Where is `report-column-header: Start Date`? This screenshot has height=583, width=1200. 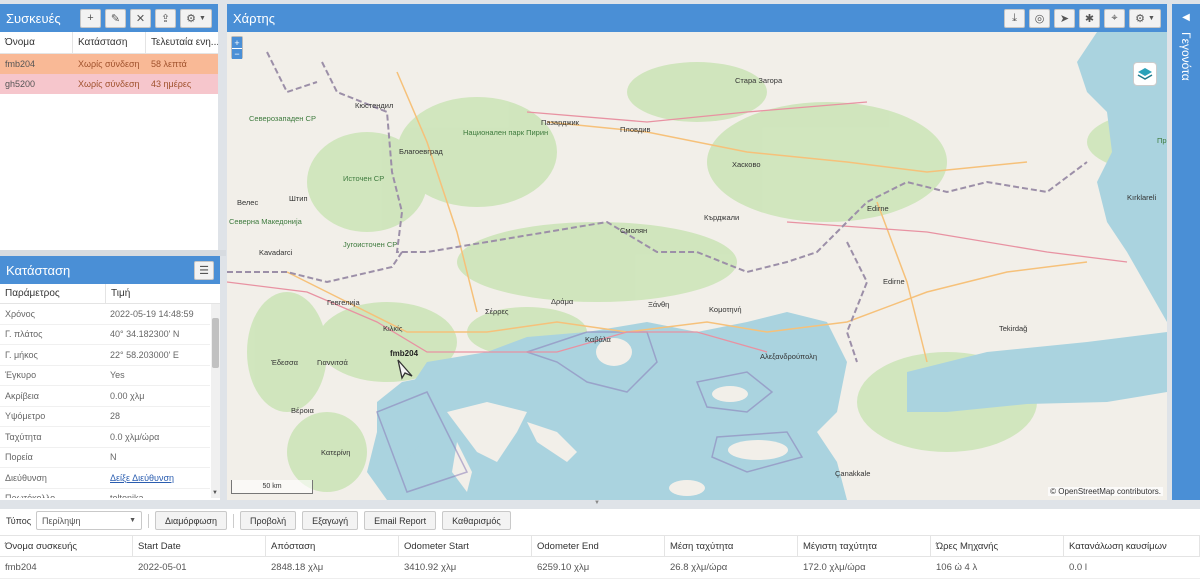
report-column-header: Start Date is located at coordinates (199, 546).